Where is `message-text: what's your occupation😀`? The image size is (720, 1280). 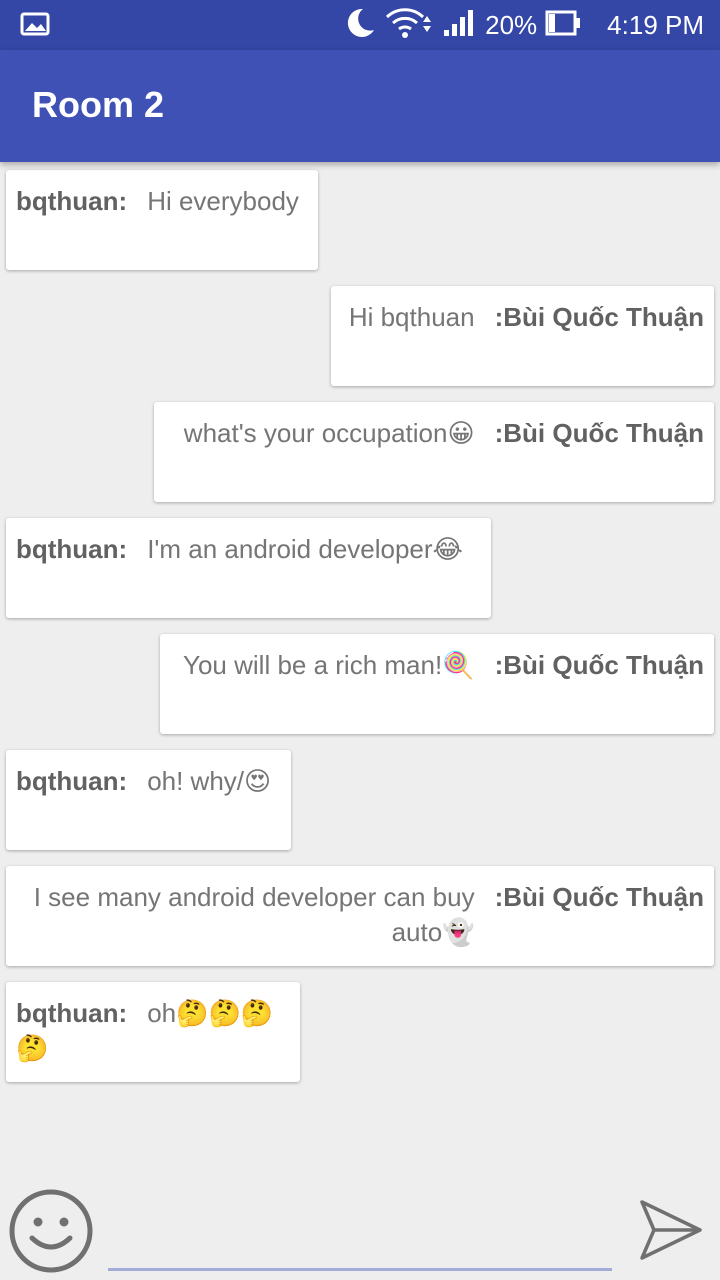
message-text: what's your occupation😀 is located at coordinates (329, 433).